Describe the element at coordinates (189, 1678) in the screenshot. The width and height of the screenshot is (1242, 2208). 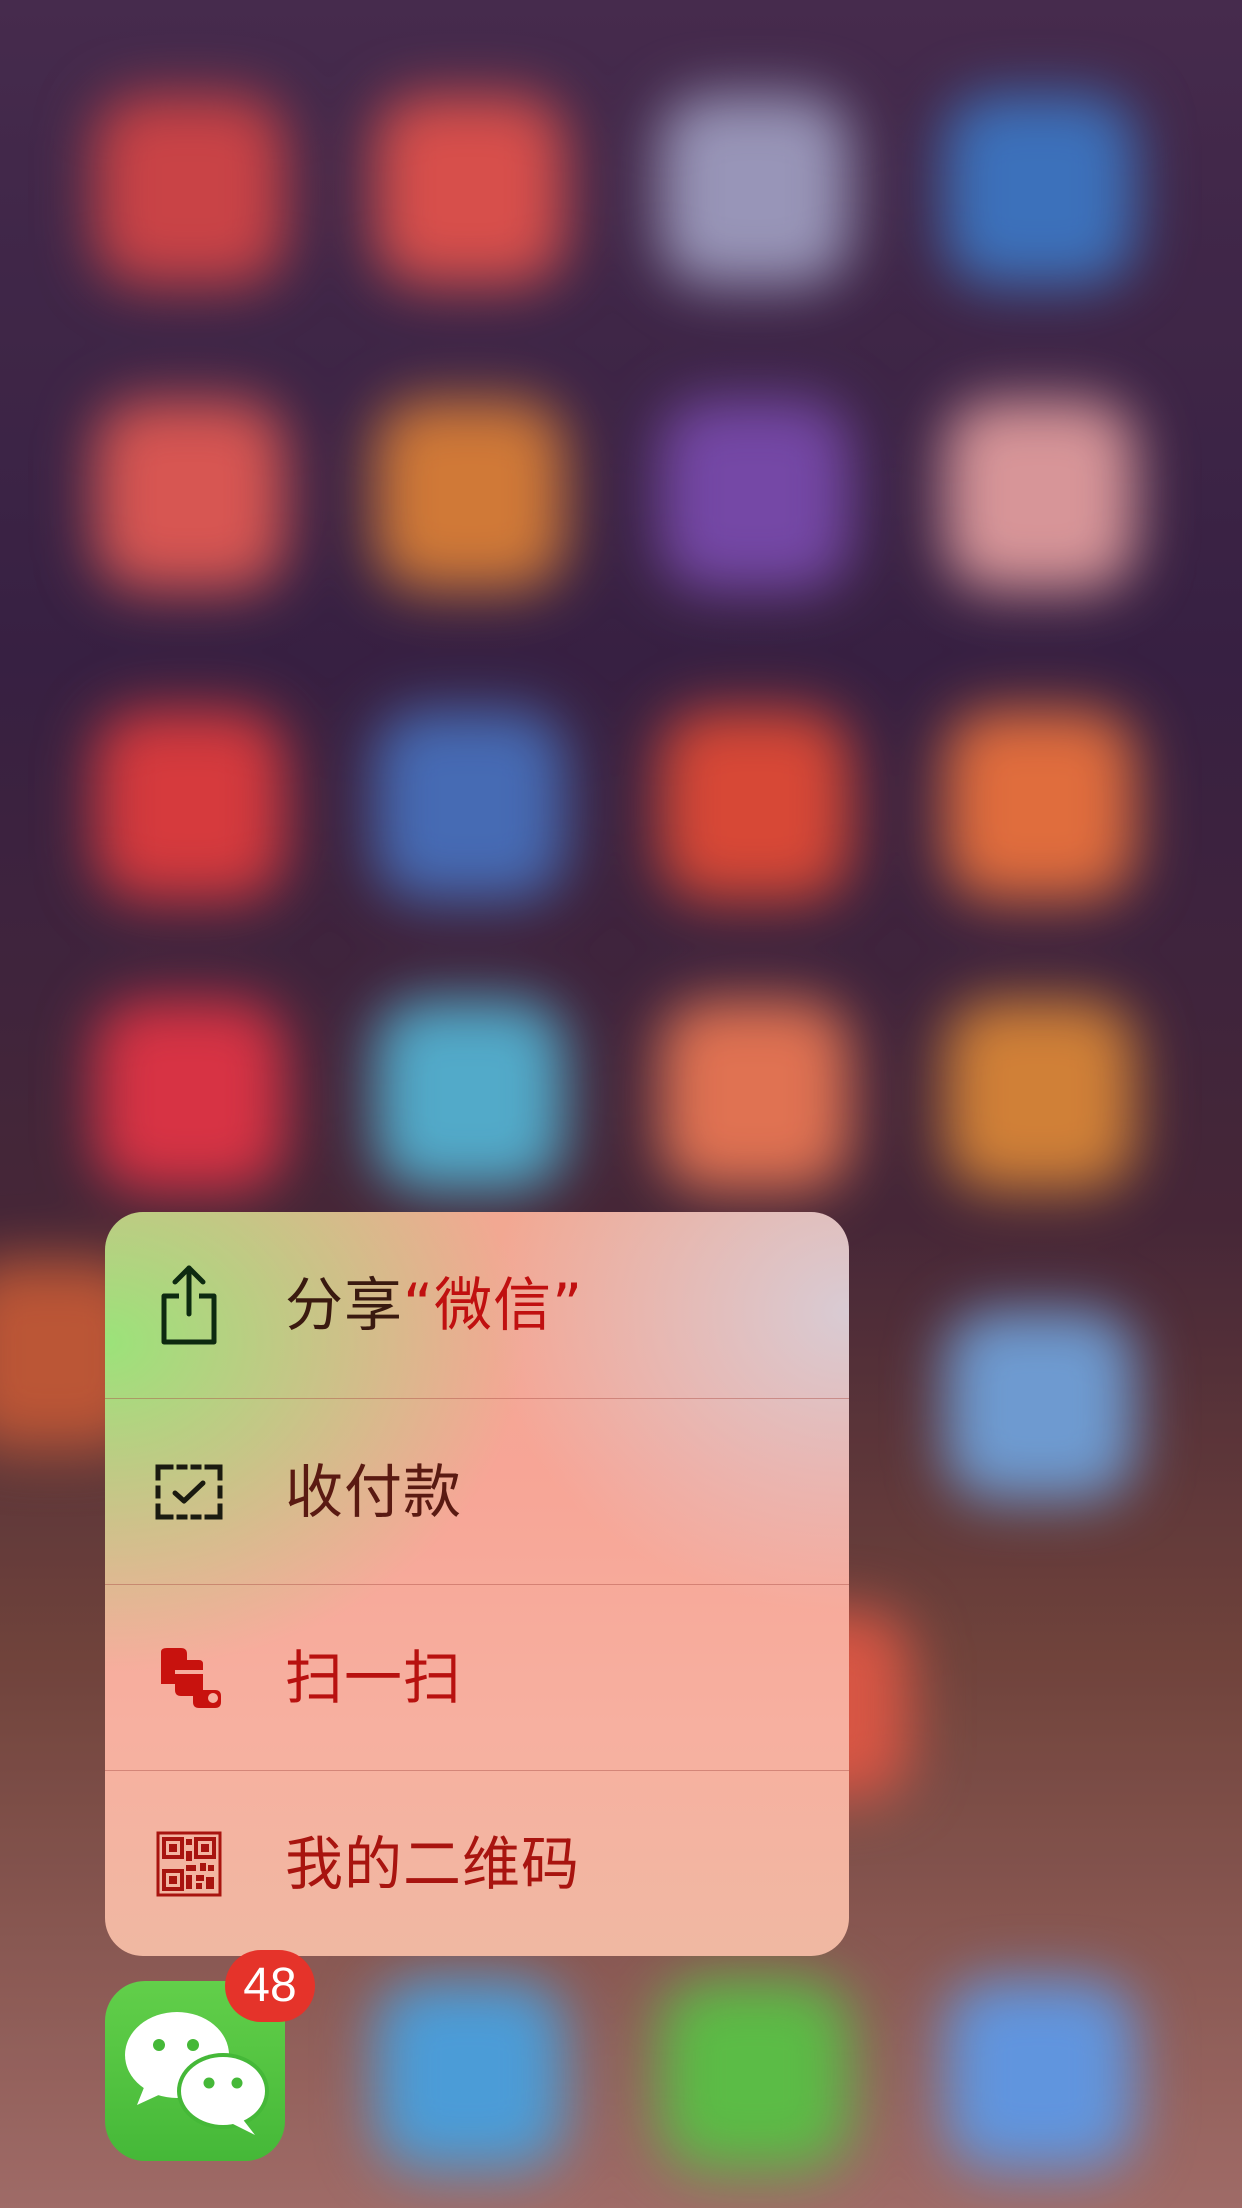
I see `scan-icon` at that location.